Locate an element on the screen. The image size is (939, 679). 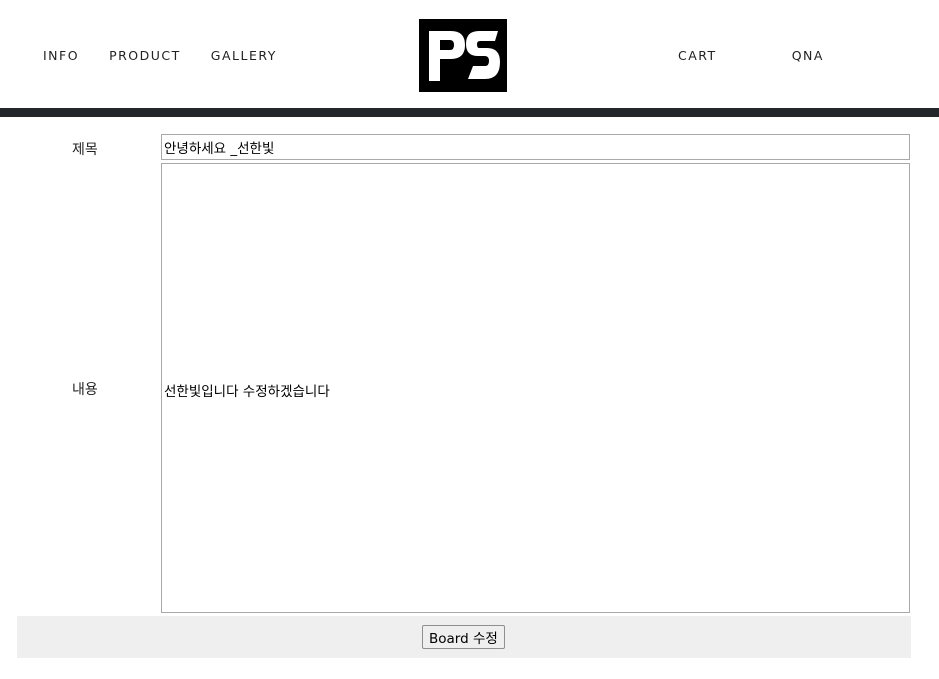
nav-left: INFO PRODUCT GALLERY is located at coordinates (175, 55).